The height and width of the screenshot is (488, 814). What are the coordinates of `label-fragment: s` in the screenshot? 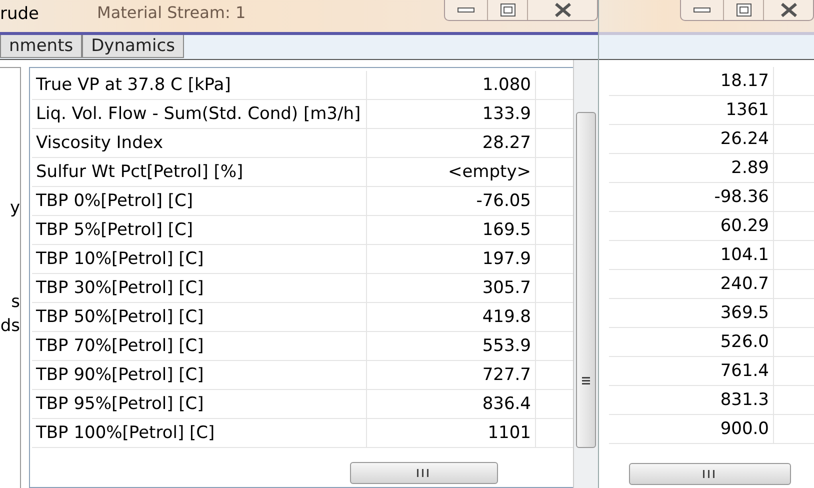 It's located at (15, 302).